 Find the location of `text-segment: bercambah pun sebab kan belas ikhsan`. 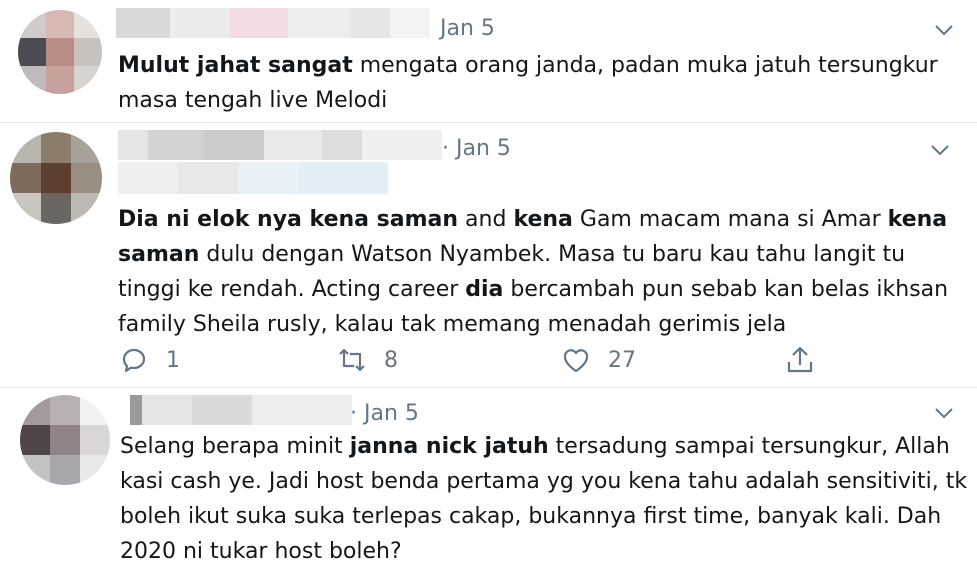

text-segment: bercambah pun sebab kan belas ikhsan is located at coordinates (726, 289).